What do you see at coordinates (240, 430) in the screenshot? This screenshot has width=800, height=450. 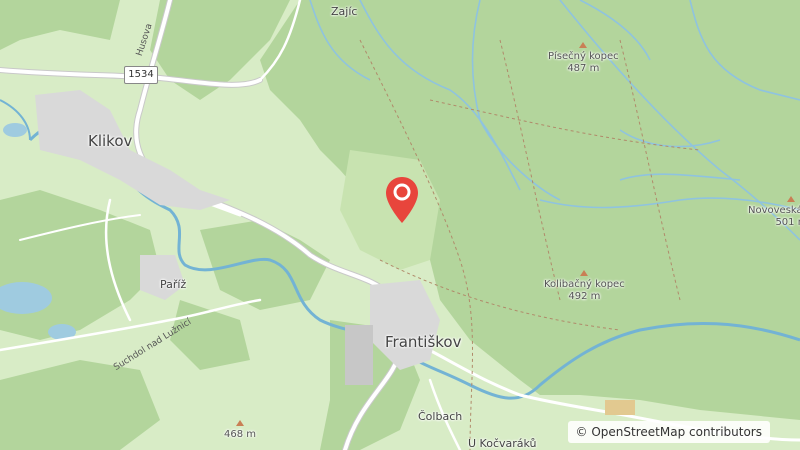 I see `peak-label-468: 468 m` at bounding box center [240, 430].